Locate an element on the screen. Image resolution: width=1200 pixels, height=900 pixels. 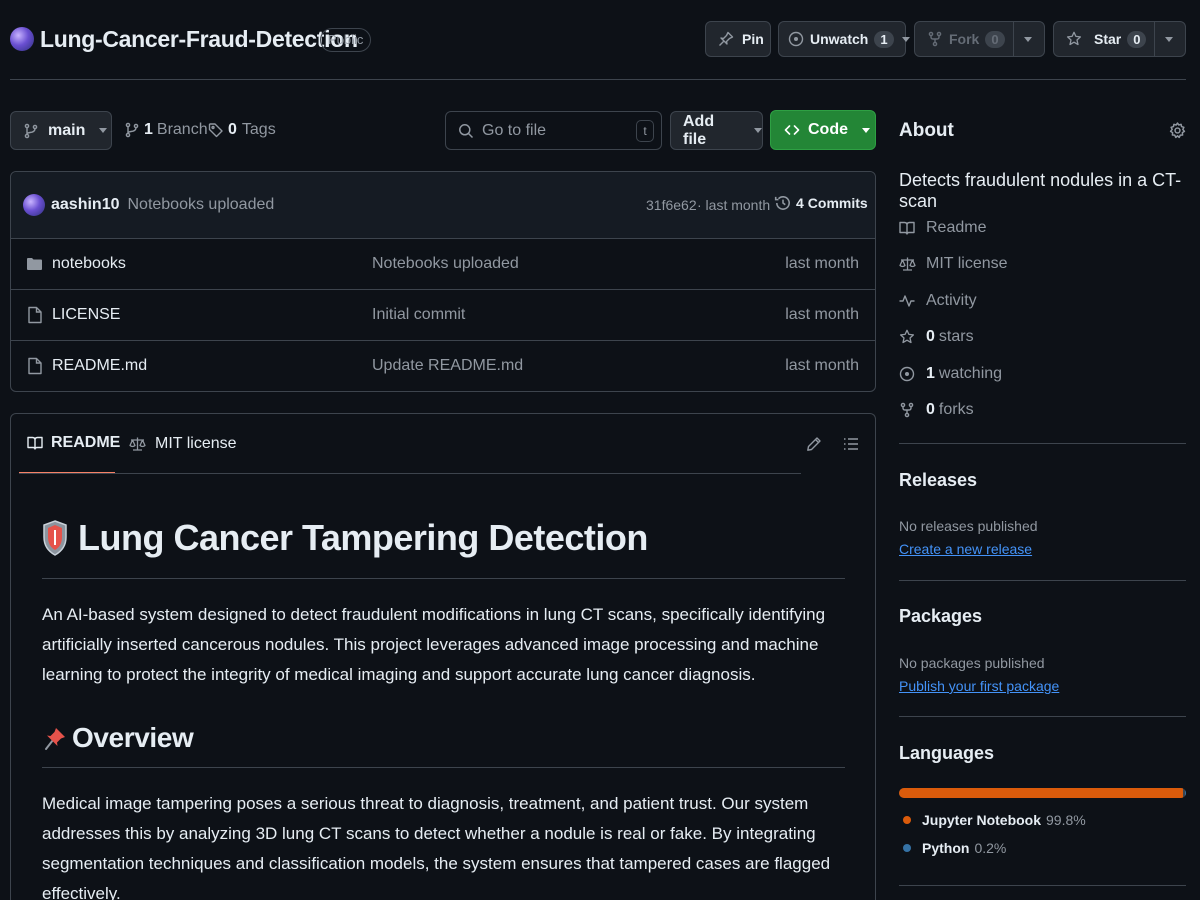
packages-heading: Packages is located at coordinates (940, 616).